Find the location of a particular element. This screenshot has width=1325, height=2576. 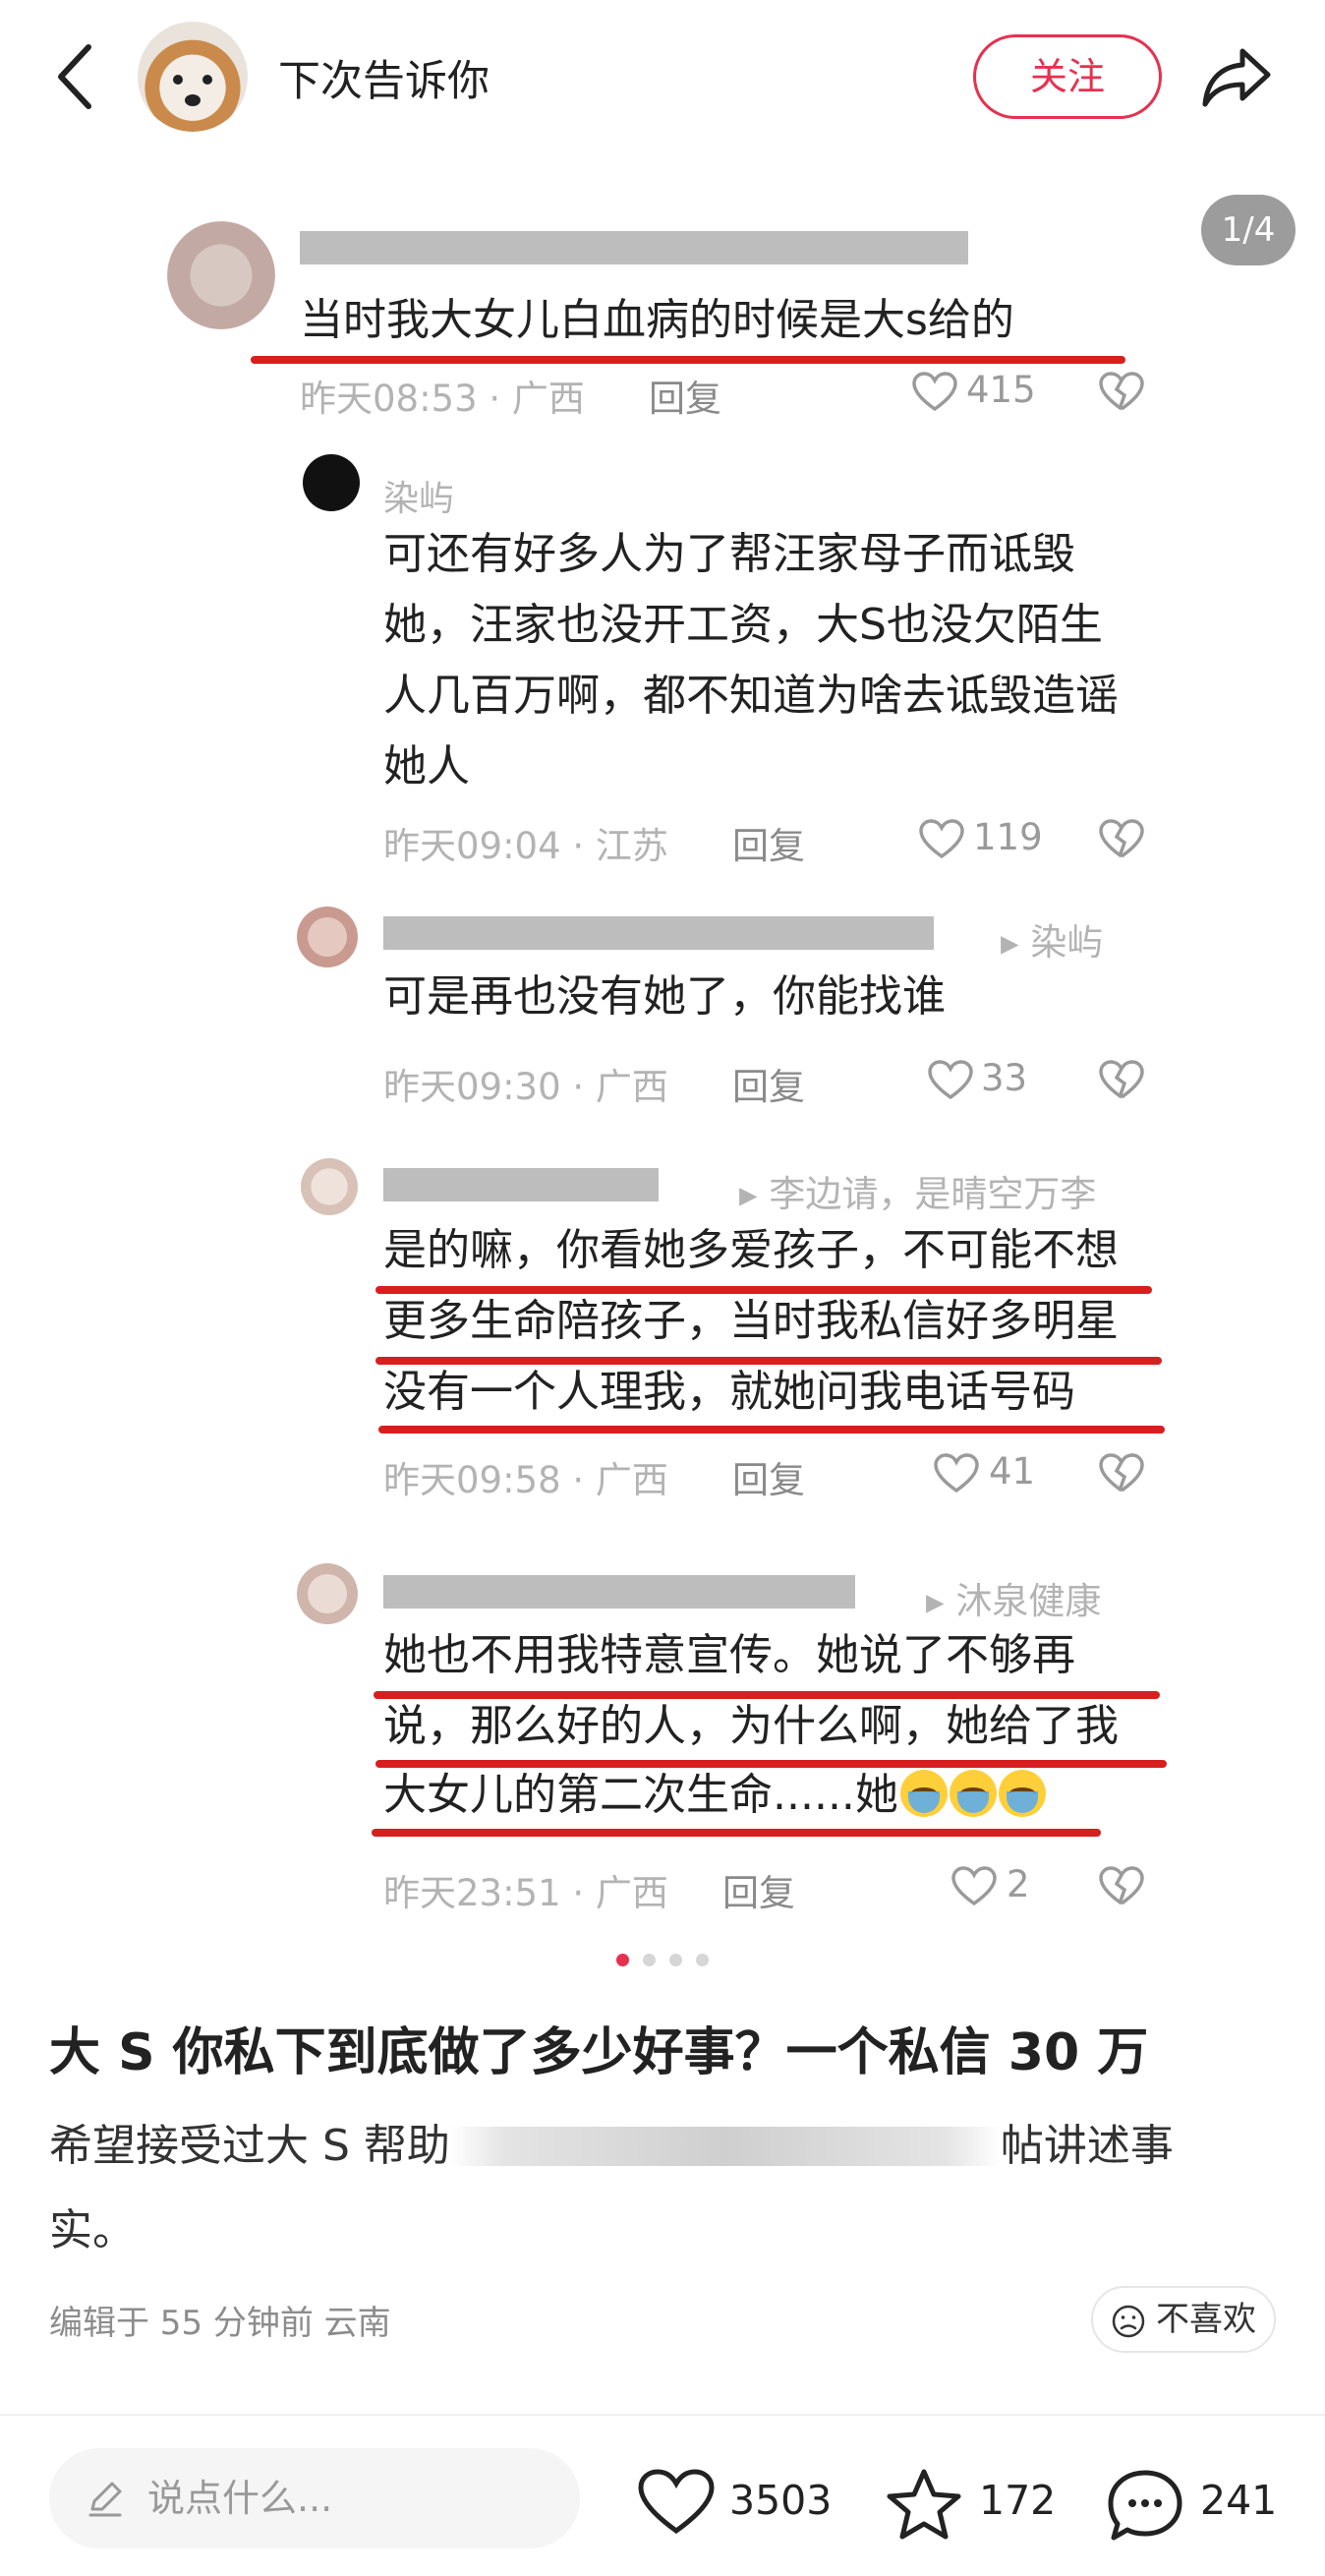

post-edit-info: 编辑于 55 分钟前 云南 is located at coordinates (220, 2323).